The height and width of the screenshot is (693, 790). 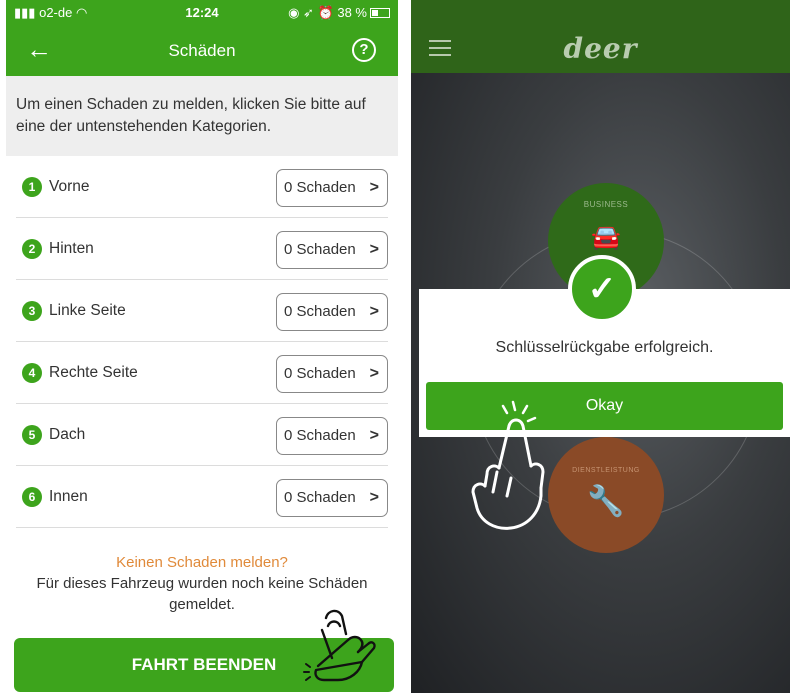 I want to click on no-damage-link: Keinen Schaden melden?, so click(x=202, y=562).